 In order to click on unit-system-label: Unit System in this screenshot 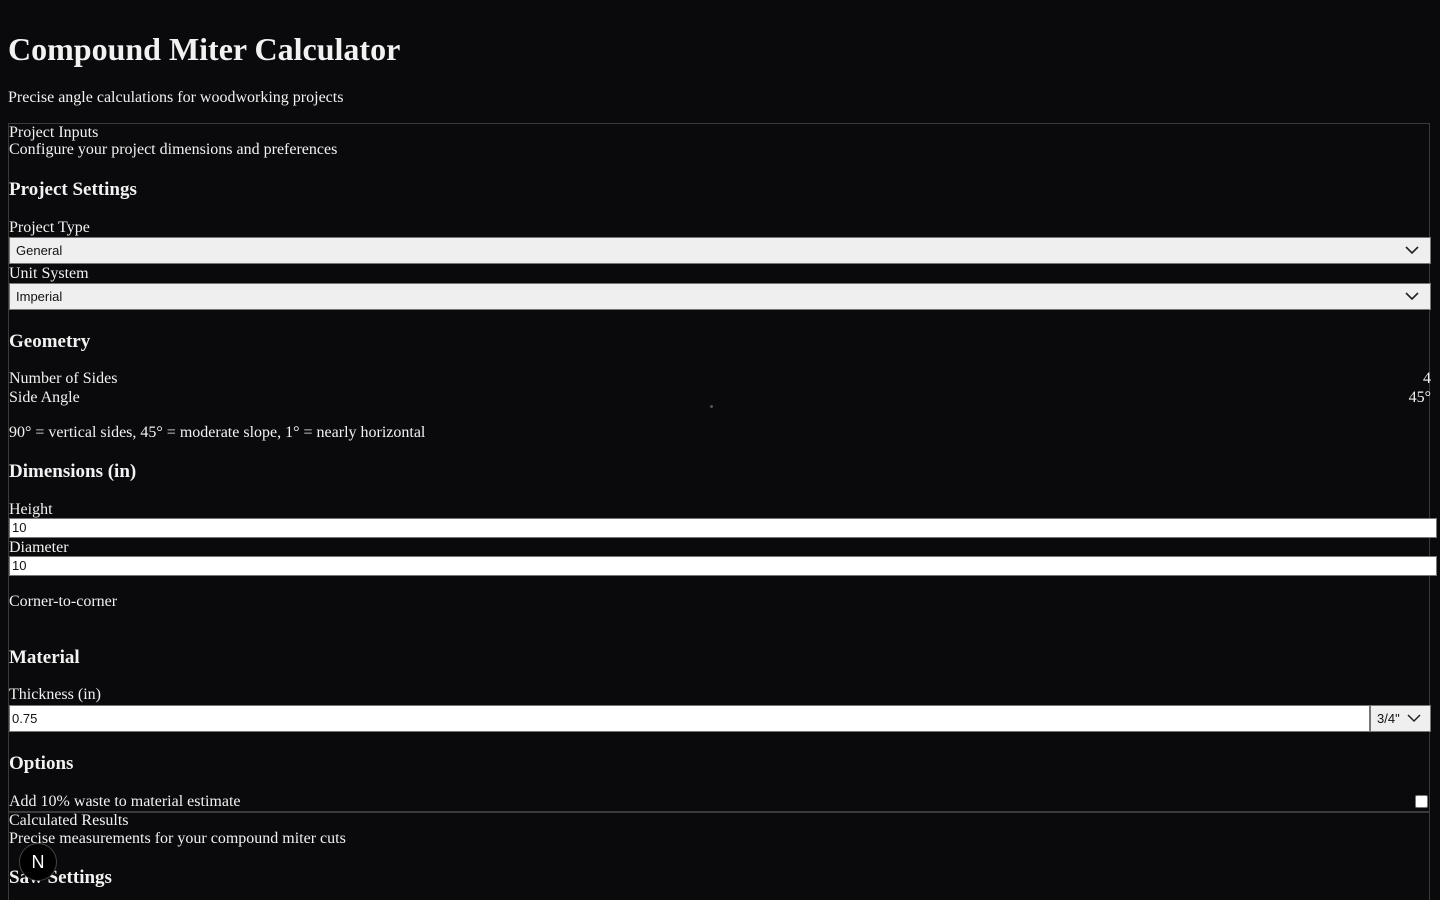, I will do `click(49, 273)`.